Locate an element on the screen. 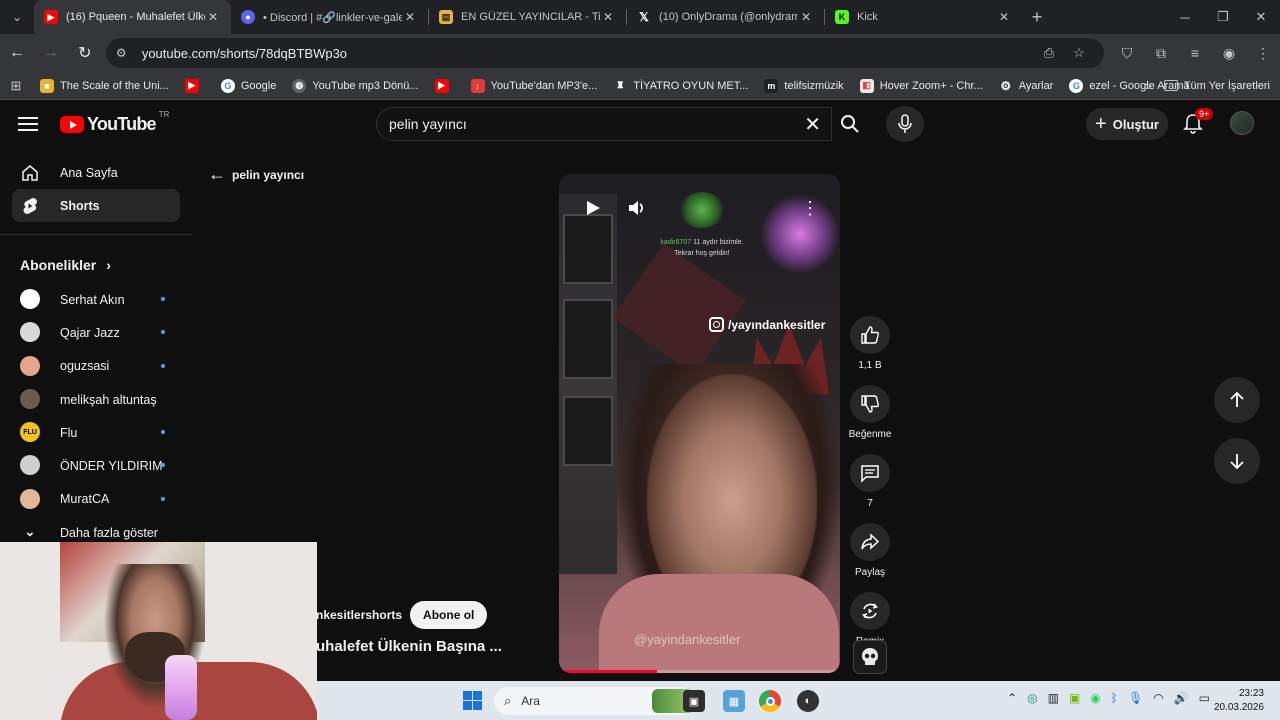 The image size is (1280, 720). more-vertical-icon: ⋮ is located at coordinates (810, 207).